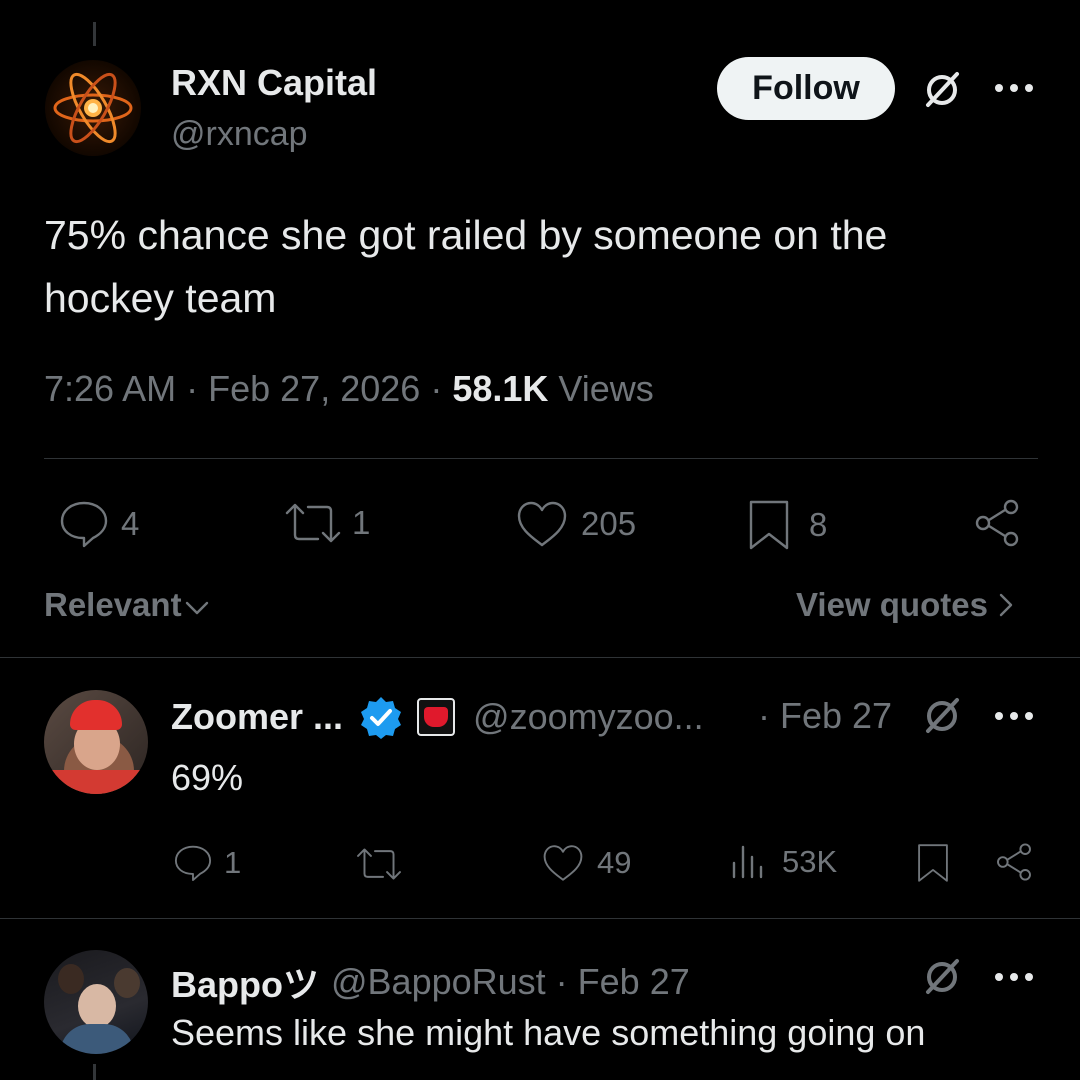 The width and height of the screenshot is (1080, 1080). What do you see at coordinates (130, 523) in the screenshot?
I see `reply-count: 4` at bounding box center [130, 523].